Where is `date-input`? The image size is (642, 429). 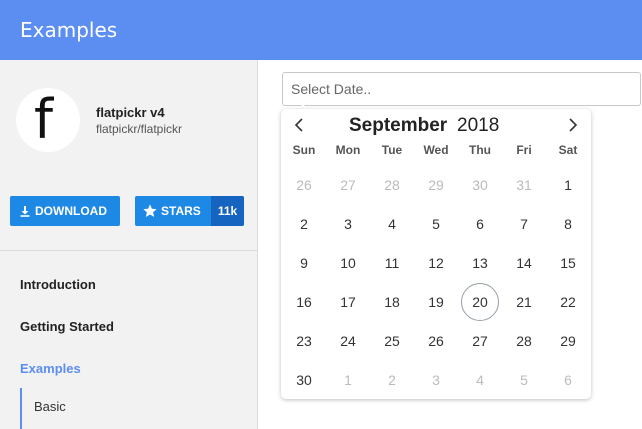 date-input is located at coordinates (461, 89).